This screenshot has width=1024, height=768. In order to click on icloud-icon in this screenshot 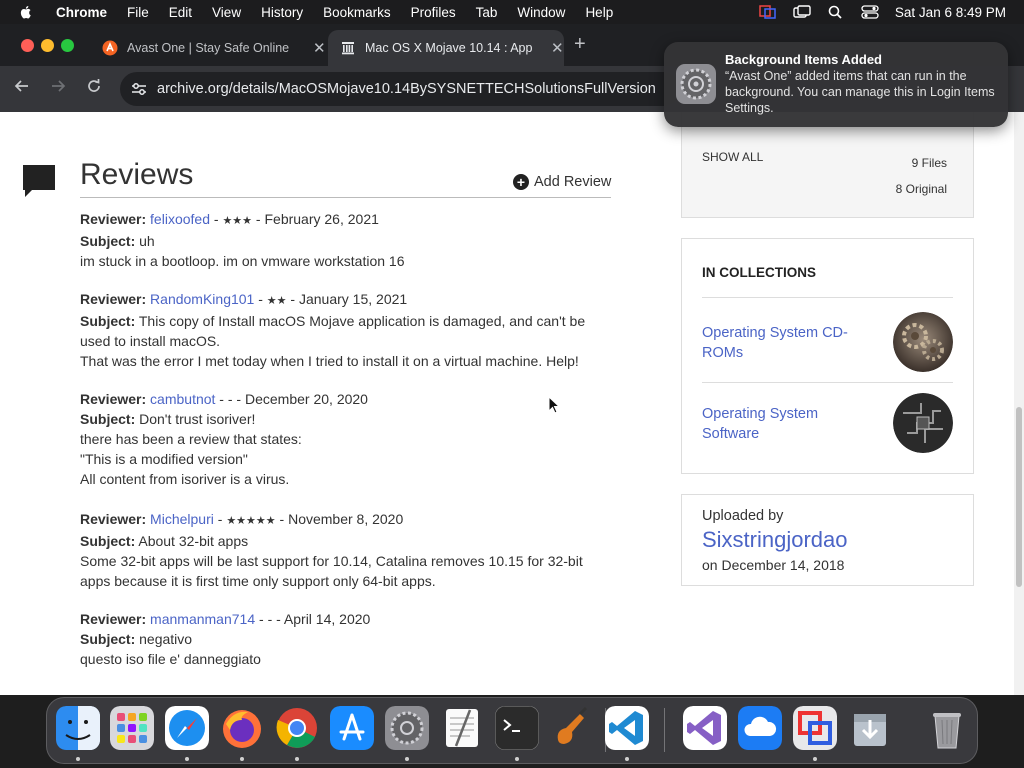, I will do `click(760, 728)`.